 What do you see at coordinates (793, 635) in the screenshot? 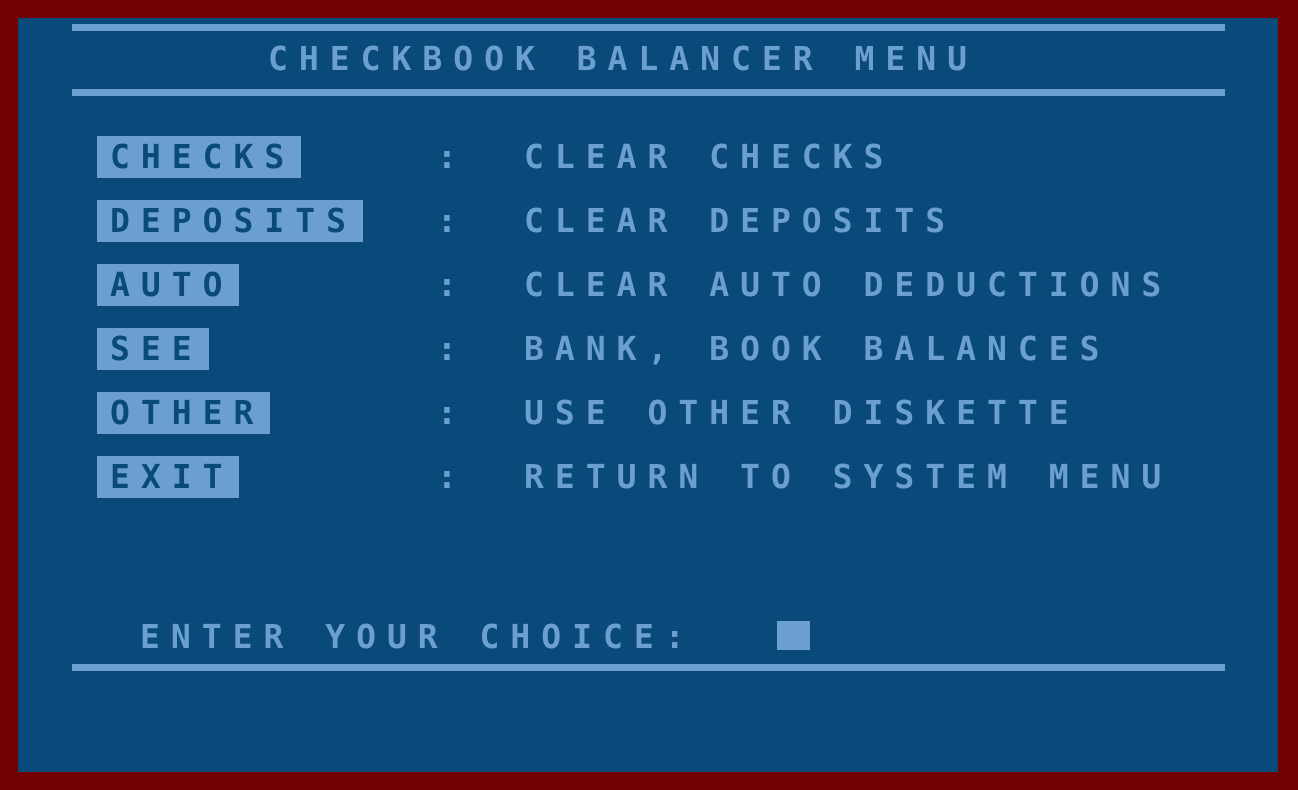
I see `block-cursor-icon` at bounding box center [793, 635].